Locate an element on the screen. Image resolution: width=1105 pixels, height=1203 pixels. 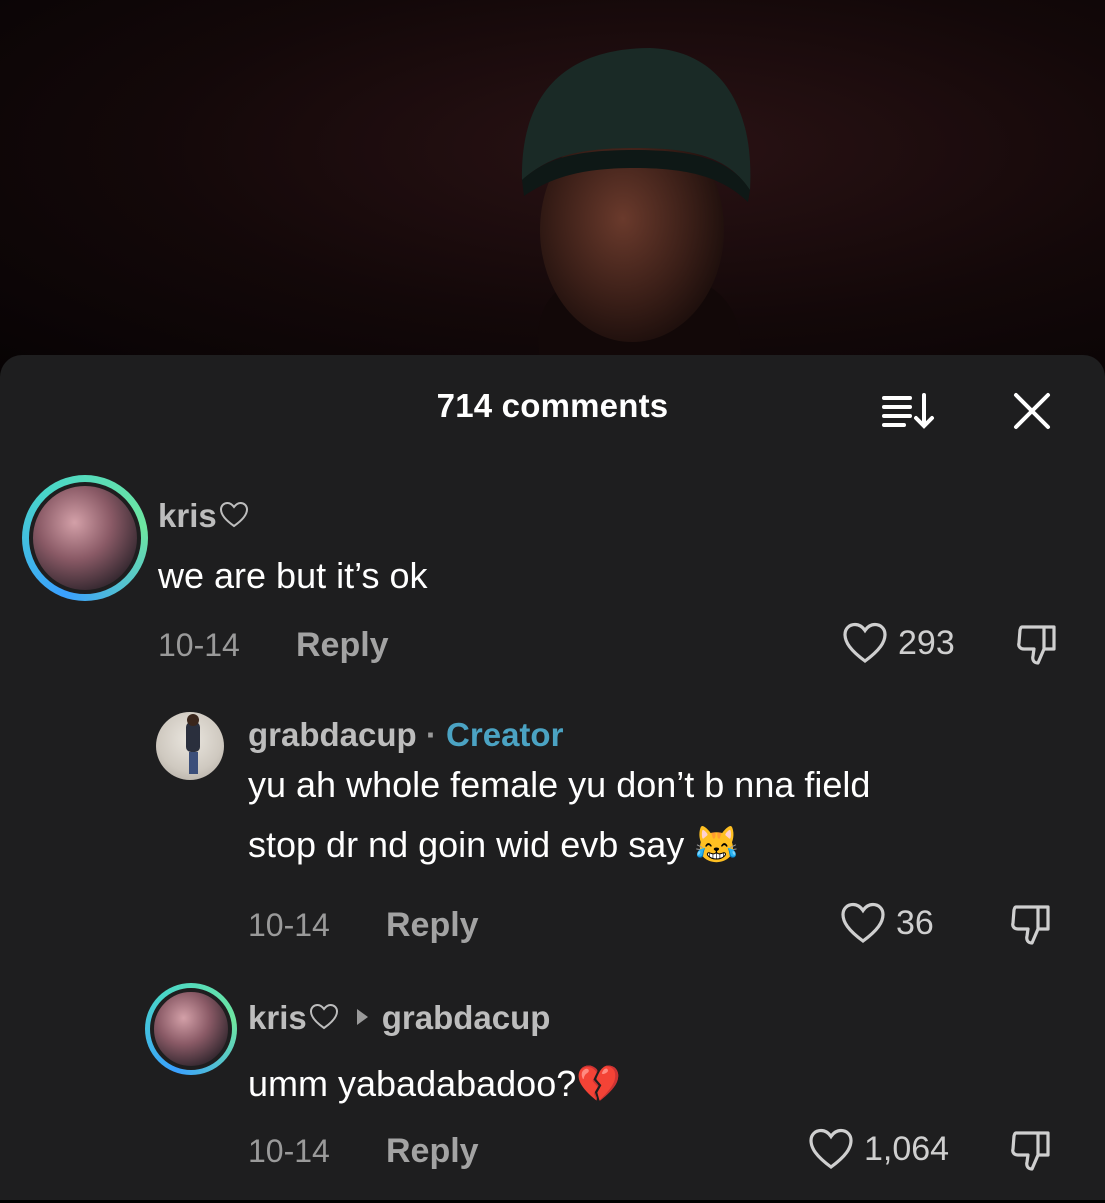
sort-icon is located at coordinates (908, 411).